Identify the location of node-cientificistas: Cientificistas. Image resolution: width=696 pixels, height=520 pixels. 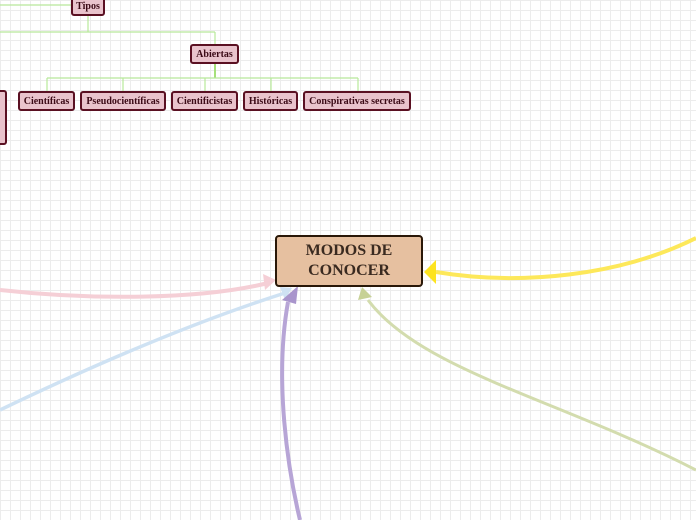
(204, 101).